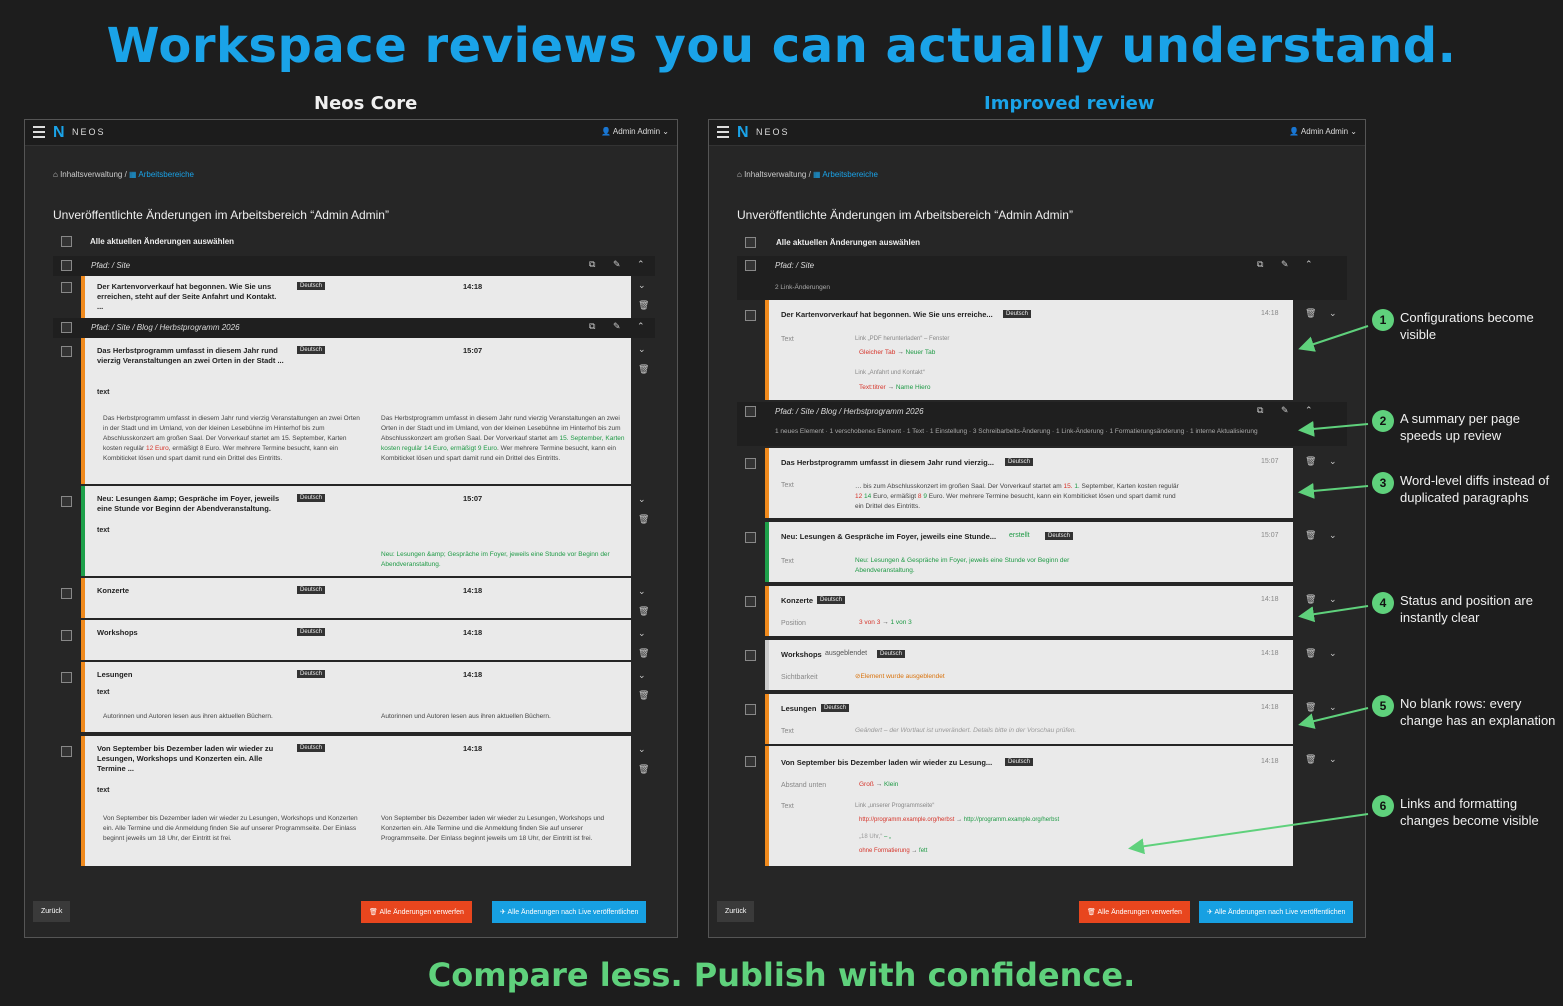 This screenshot has height=1006, width=1563. What do you see at coordinates (1248, 590) in the screenshot?
I see `annotation-arrows` at bounding box center [1248, 590].